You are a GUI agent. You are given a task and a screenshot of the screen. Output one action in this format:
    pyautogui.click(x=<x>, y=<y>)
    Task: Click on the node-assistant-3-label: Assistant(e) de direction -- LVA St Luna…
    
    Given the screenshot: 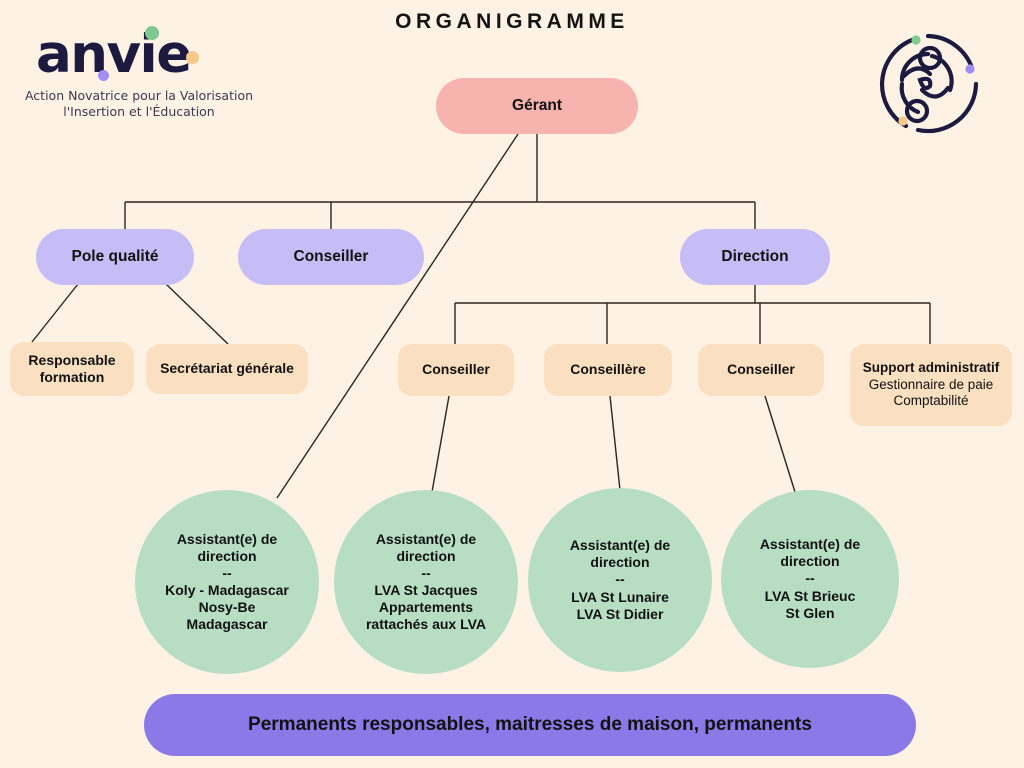 What is the action you would take?
    pyautogui.click(x=620, y=579)
    